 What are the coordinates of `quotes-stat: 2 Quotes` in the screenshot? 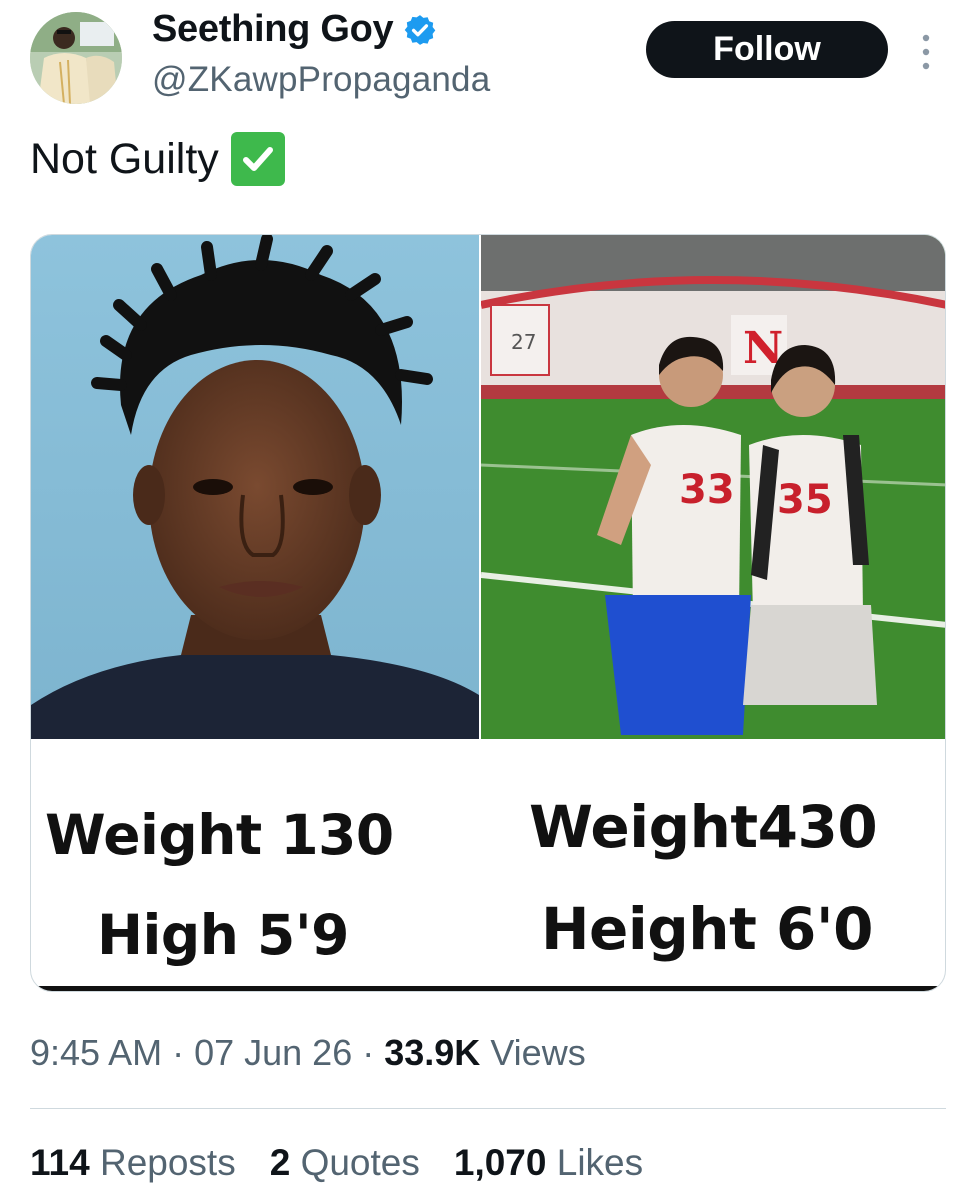 It's located at (345, 1163).